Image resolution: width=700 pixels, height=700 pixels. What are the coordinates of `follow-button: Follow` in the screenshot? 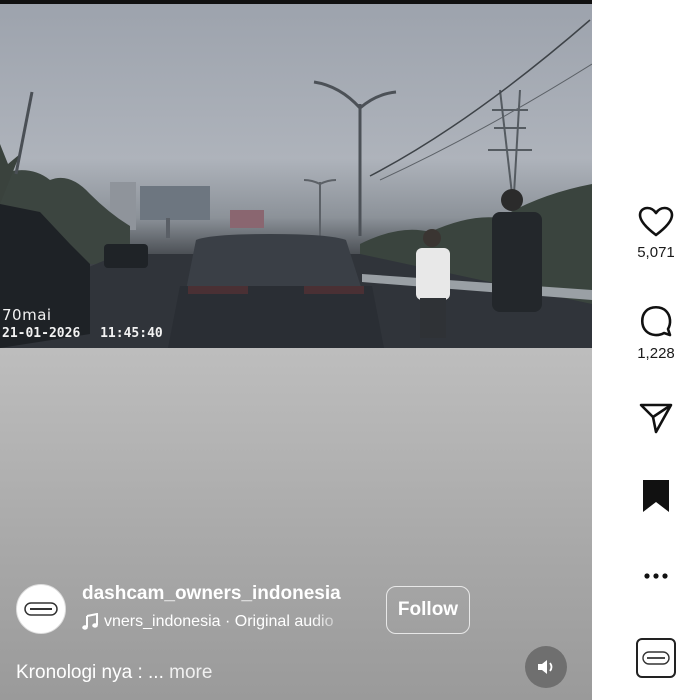 It's located at (428, 610).